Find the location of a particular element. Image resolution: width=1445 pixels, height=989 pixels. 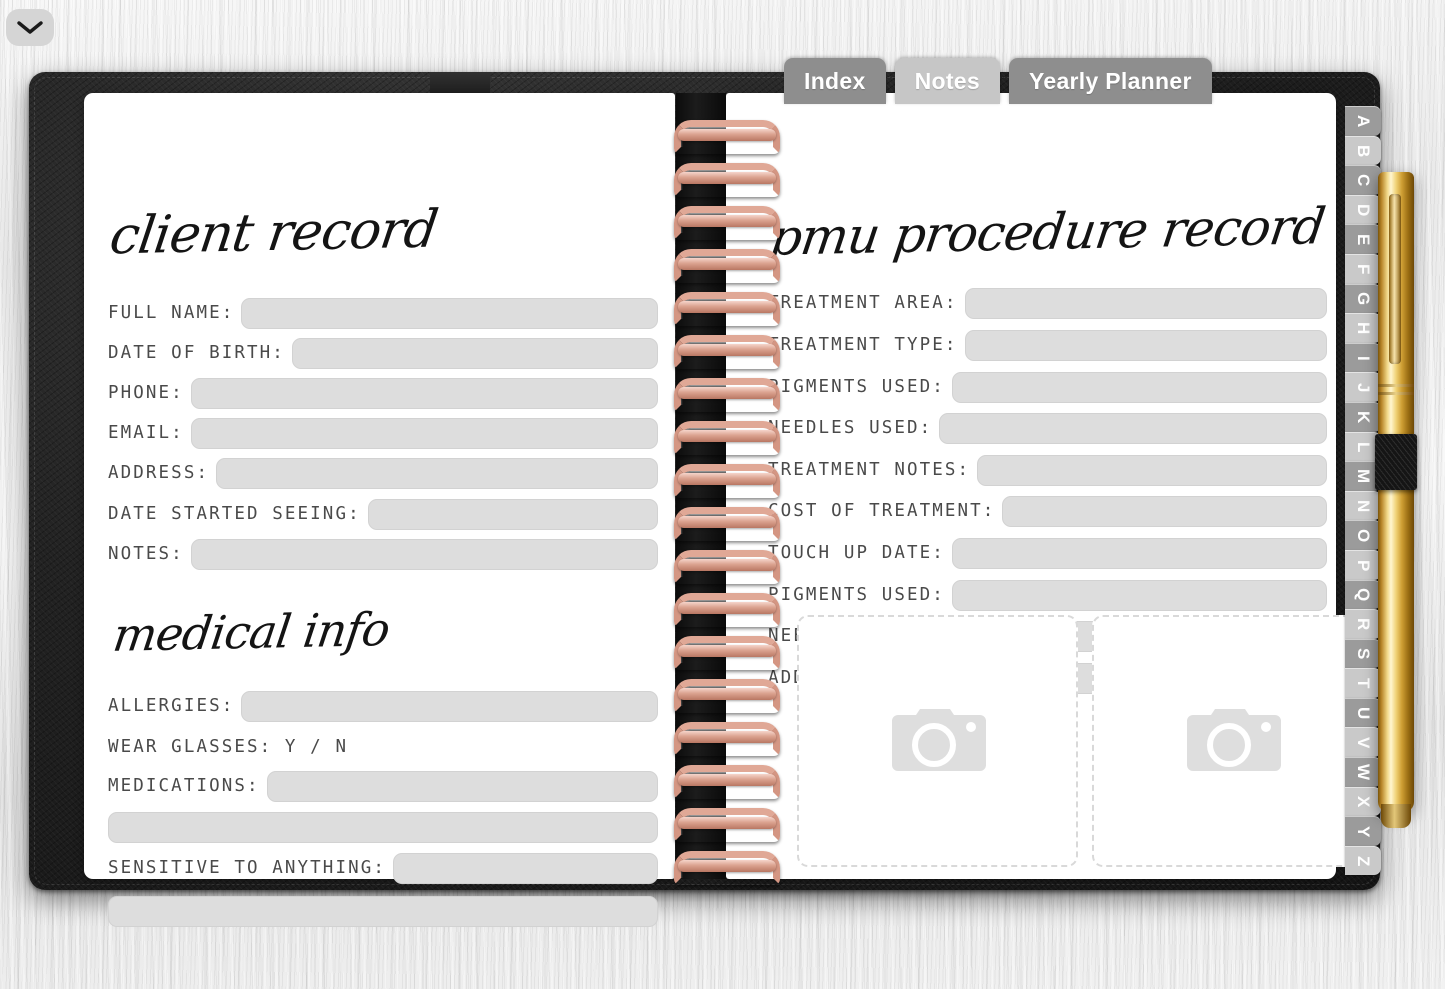

alpha-tab-label: R is located at coordinates (1363, 624).